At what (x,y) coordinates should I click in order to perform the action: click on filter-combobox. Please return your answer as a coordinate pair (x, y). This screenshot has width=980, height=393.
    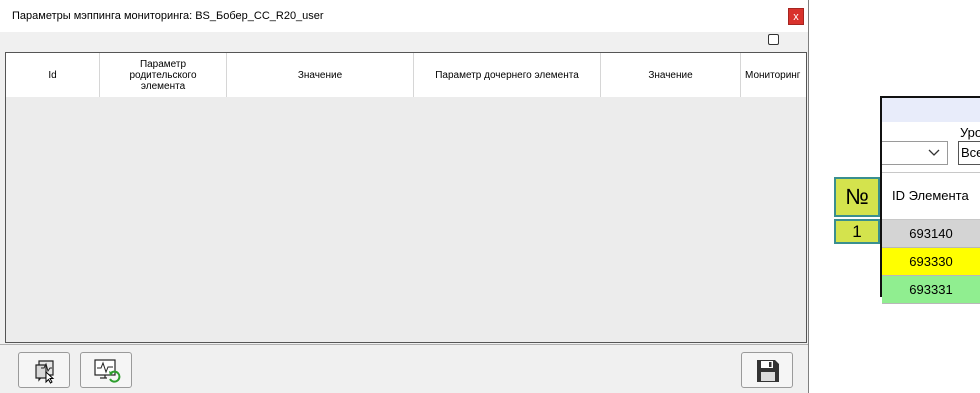
    Looking at the image, I should click on (915, 153).